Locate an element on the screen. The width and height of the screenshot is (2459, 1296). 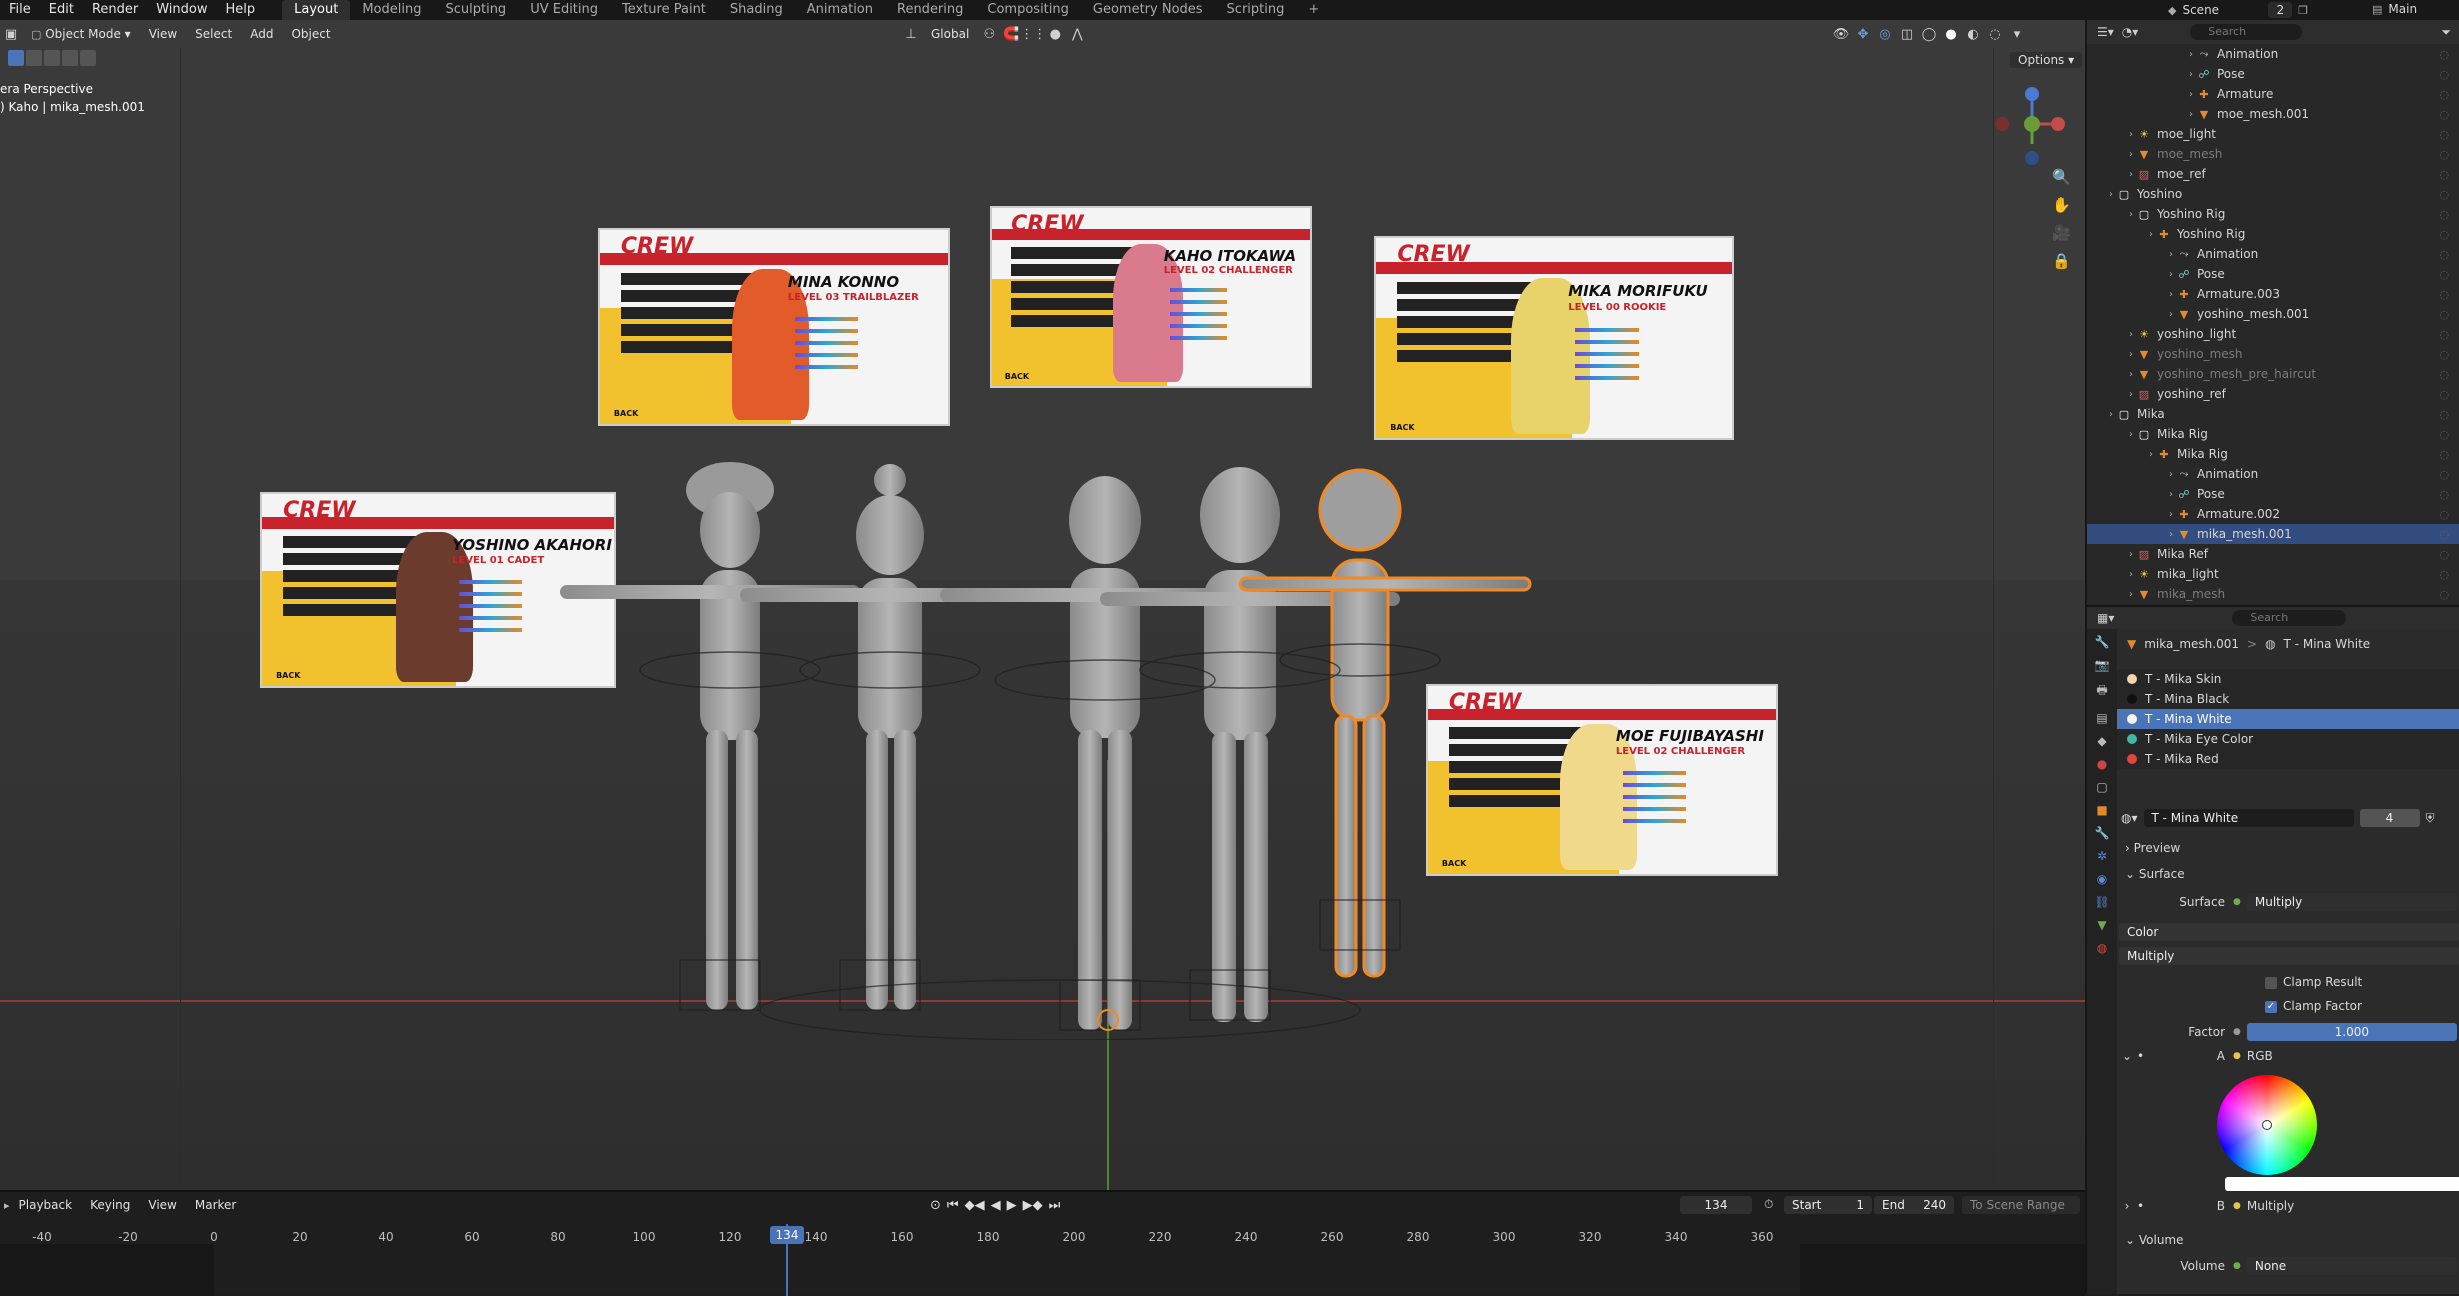
outliner-row-moe-ref: › ▨ moe_ref ◌ is located at coordinates (2273, 174).